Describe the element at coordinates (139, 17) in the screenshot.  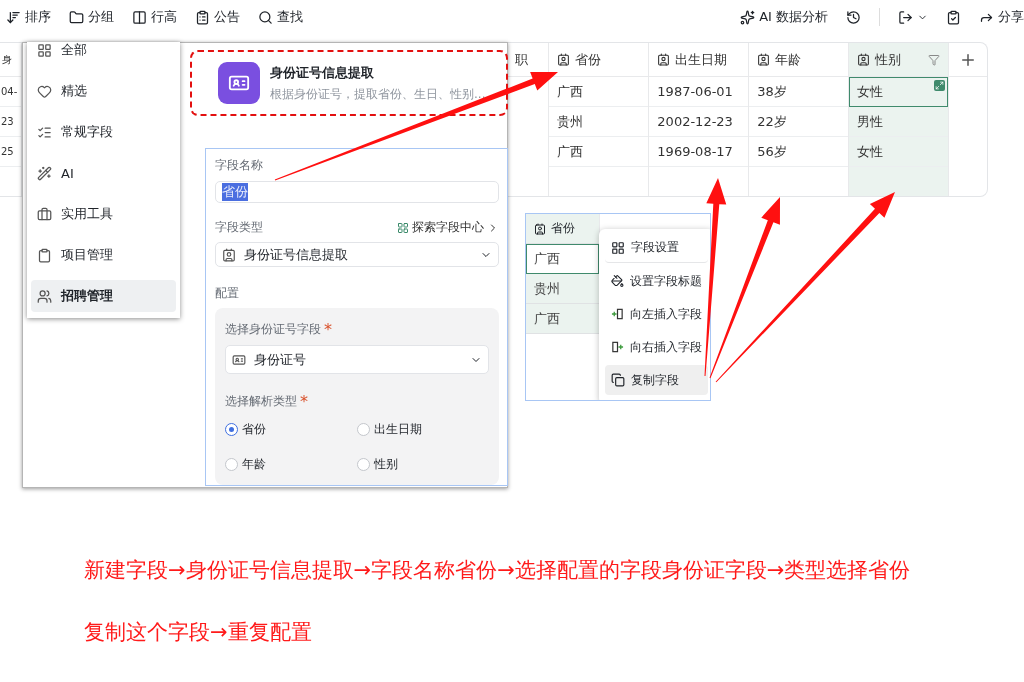
I see `columns-icon` at that location.